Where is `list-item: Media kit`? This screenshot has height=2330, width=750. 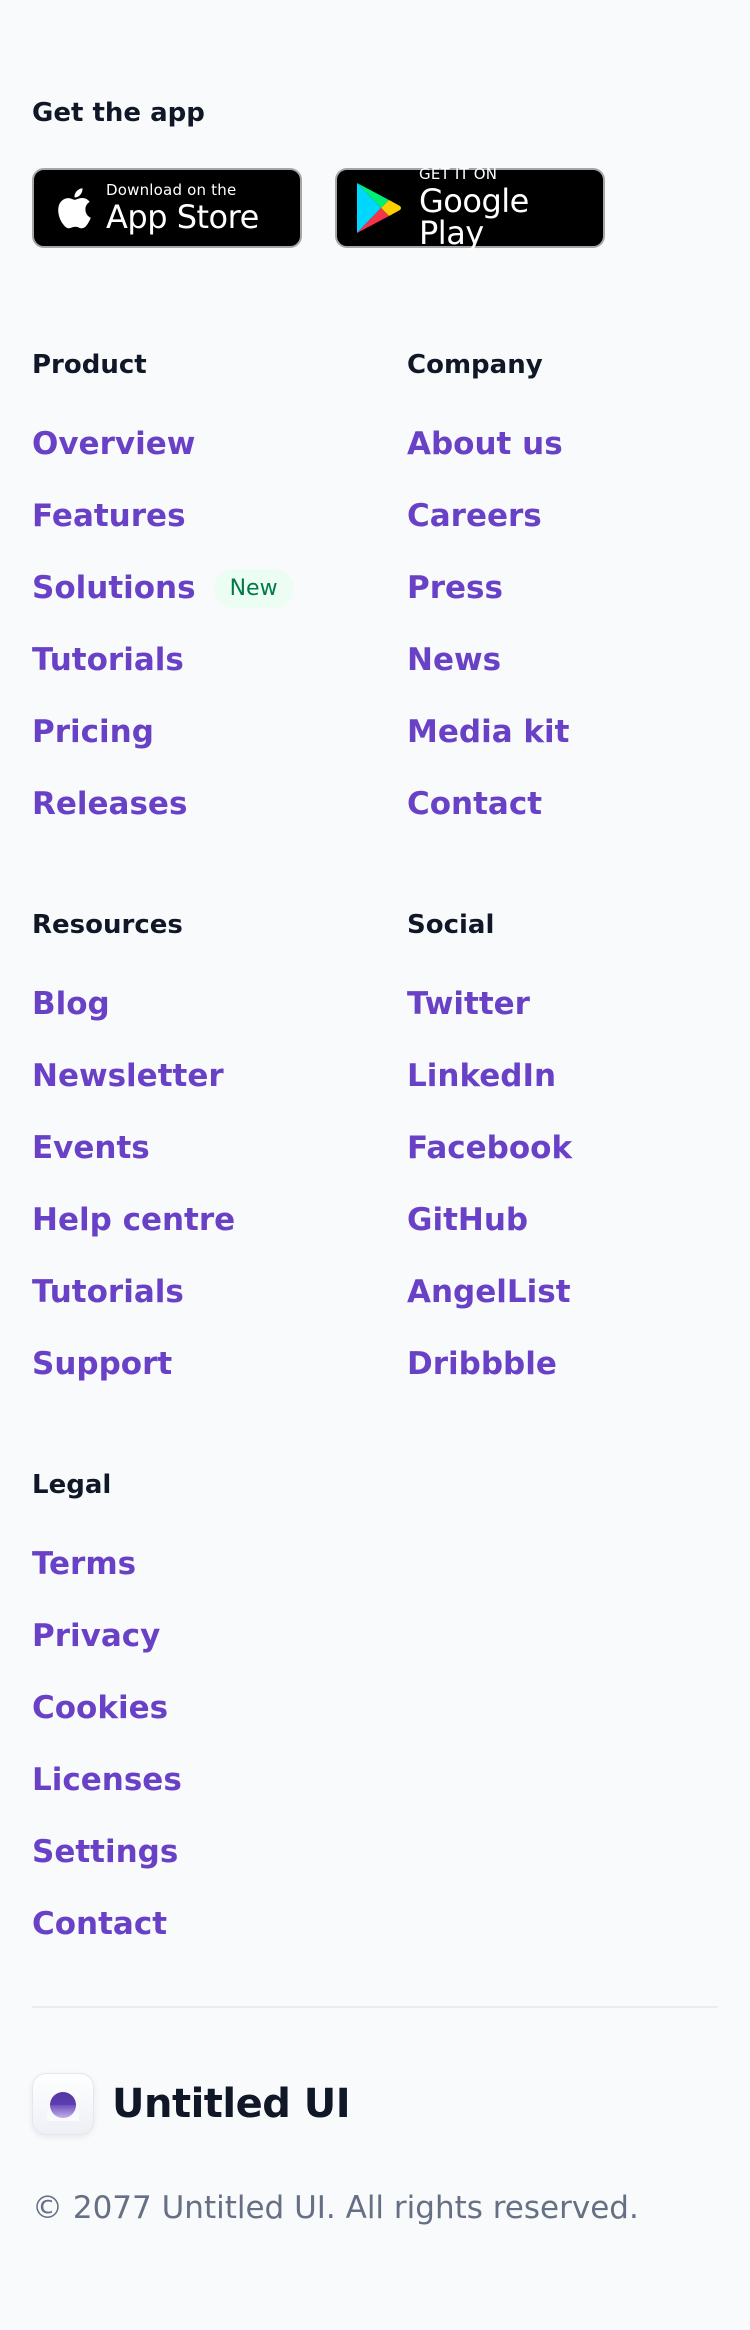
list-item: Media kit is located at coordinates (562, 732).